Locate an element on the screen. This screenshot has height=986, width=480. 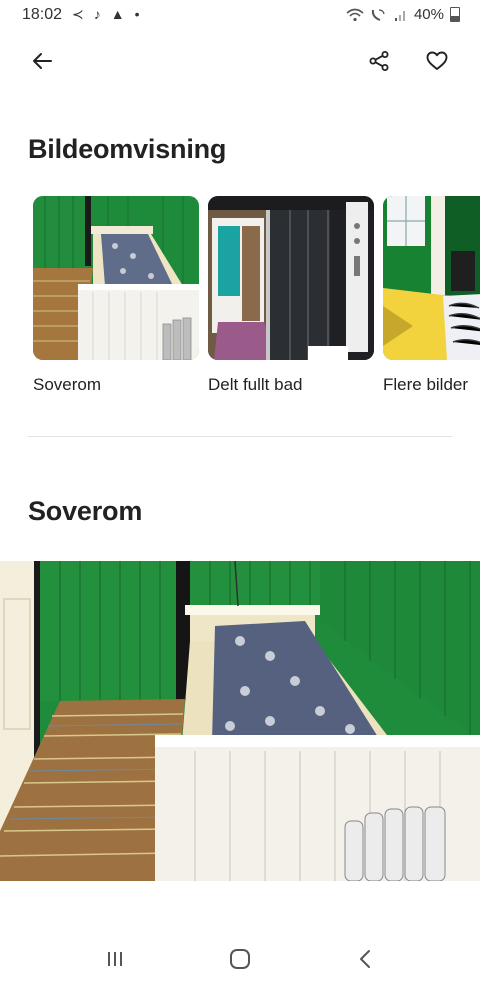
home-button is located at coordinates (240, 959).